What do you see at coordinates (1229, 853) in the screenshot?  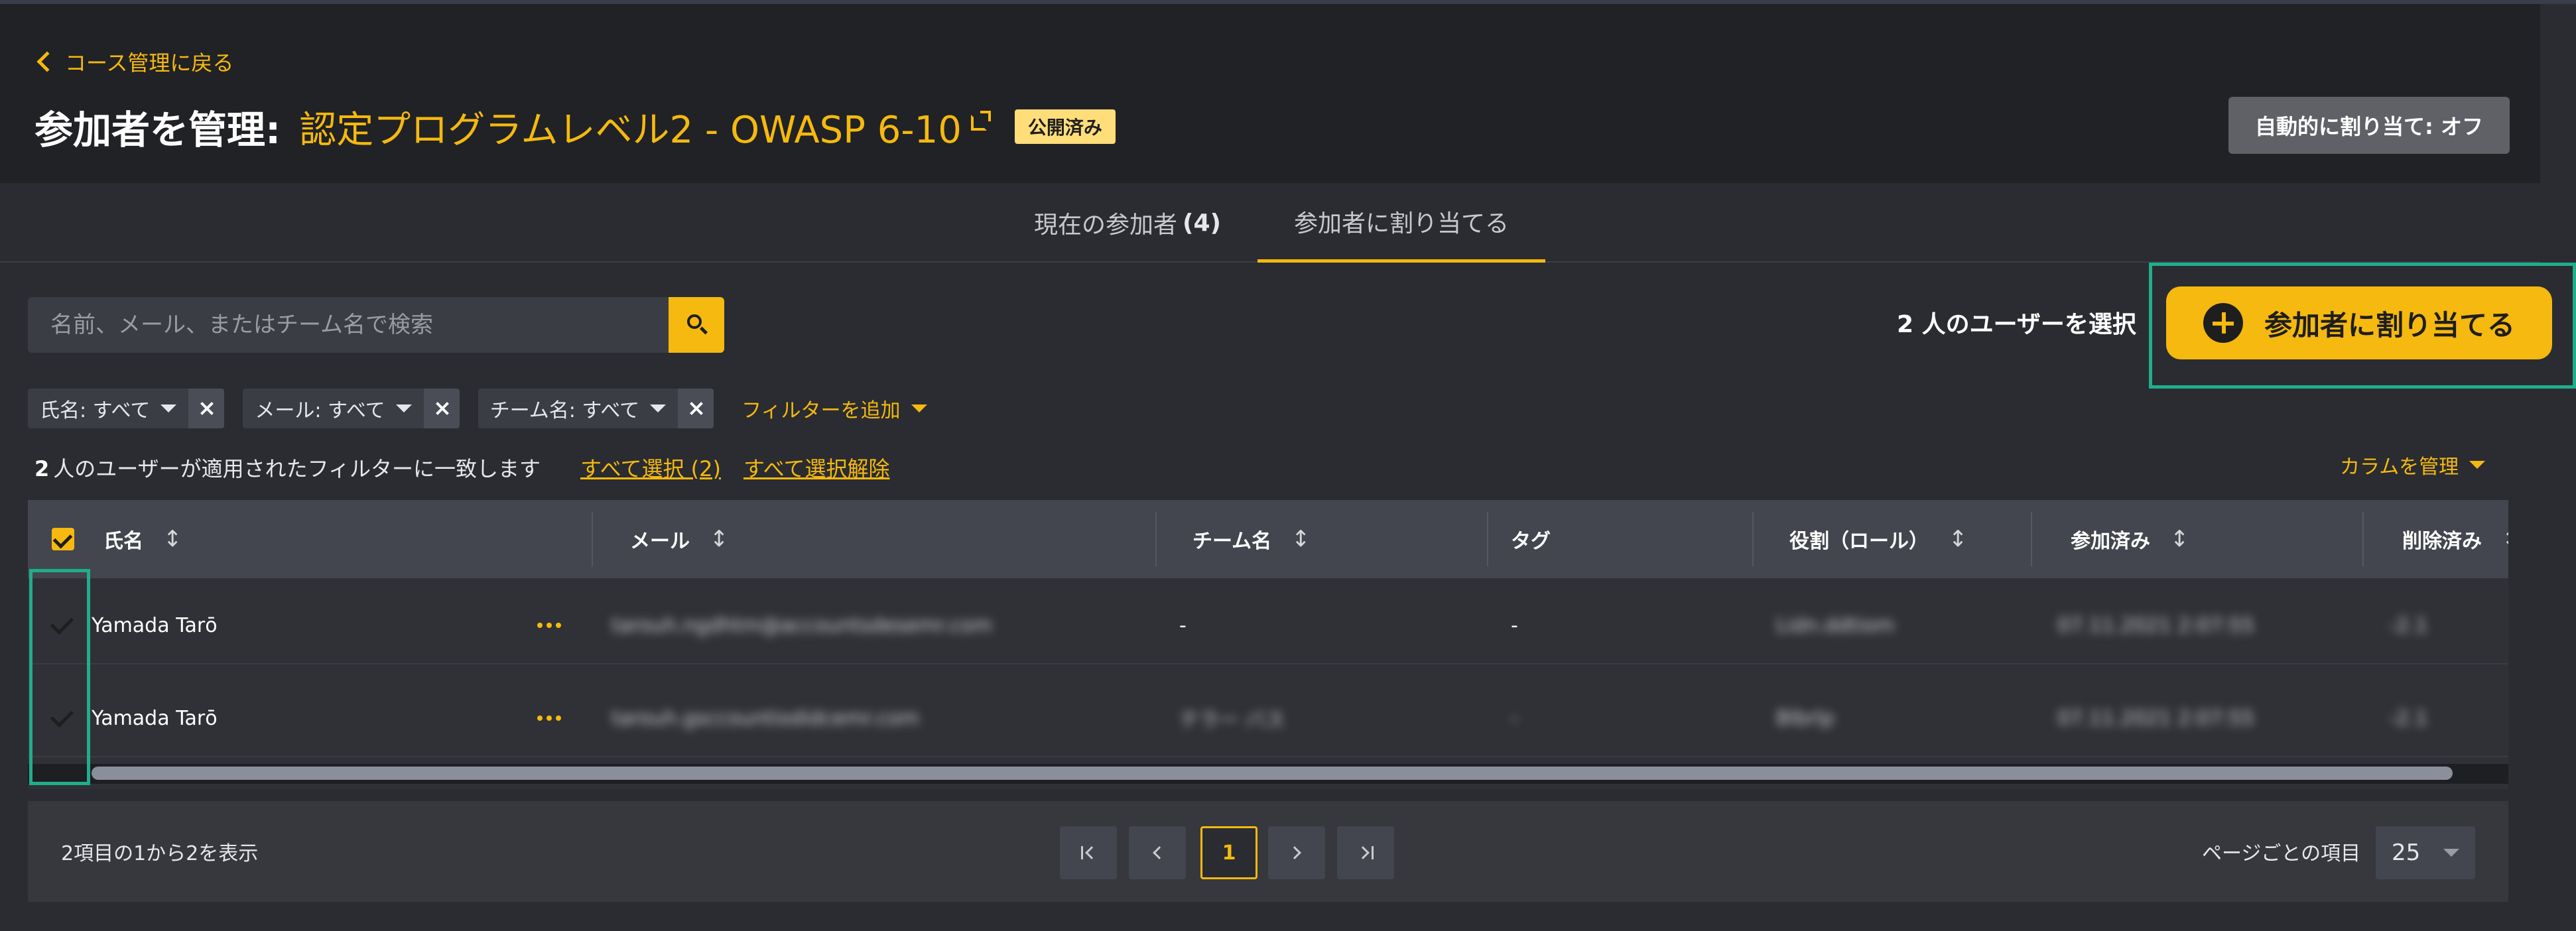 I see `page-1-button: 1` at bounding box center [1229, 853].